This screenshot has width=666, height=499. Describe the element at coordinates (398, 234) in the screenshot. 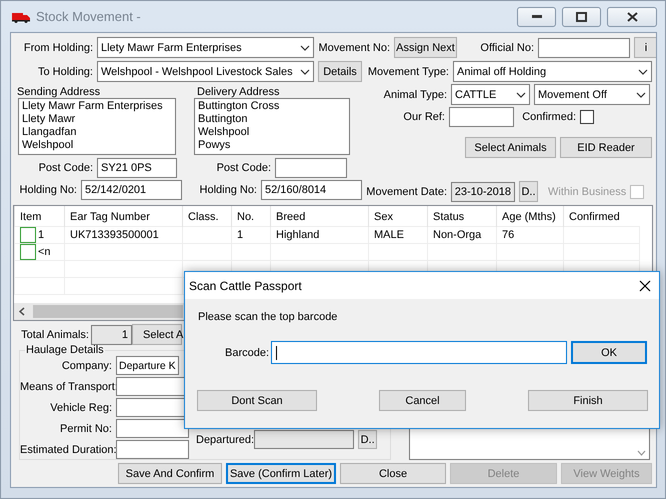

I see `table-cell: MALE` at that location.